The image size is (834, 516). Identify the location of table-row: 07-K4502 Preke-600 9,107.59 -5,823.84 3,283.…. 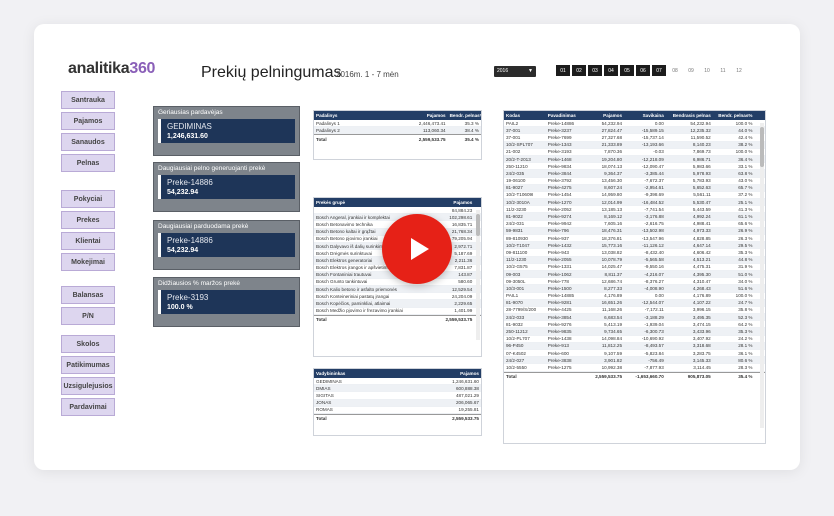
(634, 354).